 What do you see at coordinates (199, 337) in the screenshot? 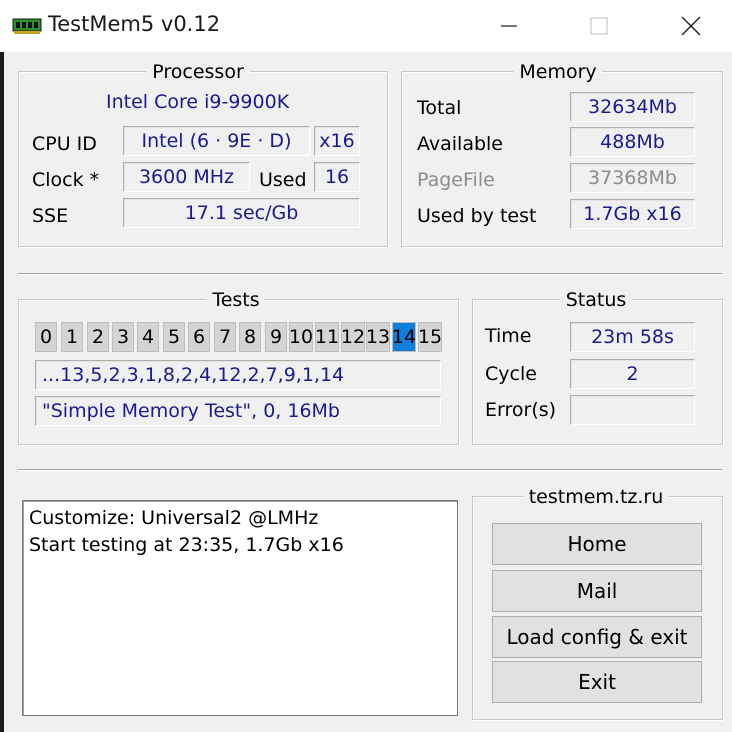
I see `test-chip: 6` at bounding box center [199, 337].